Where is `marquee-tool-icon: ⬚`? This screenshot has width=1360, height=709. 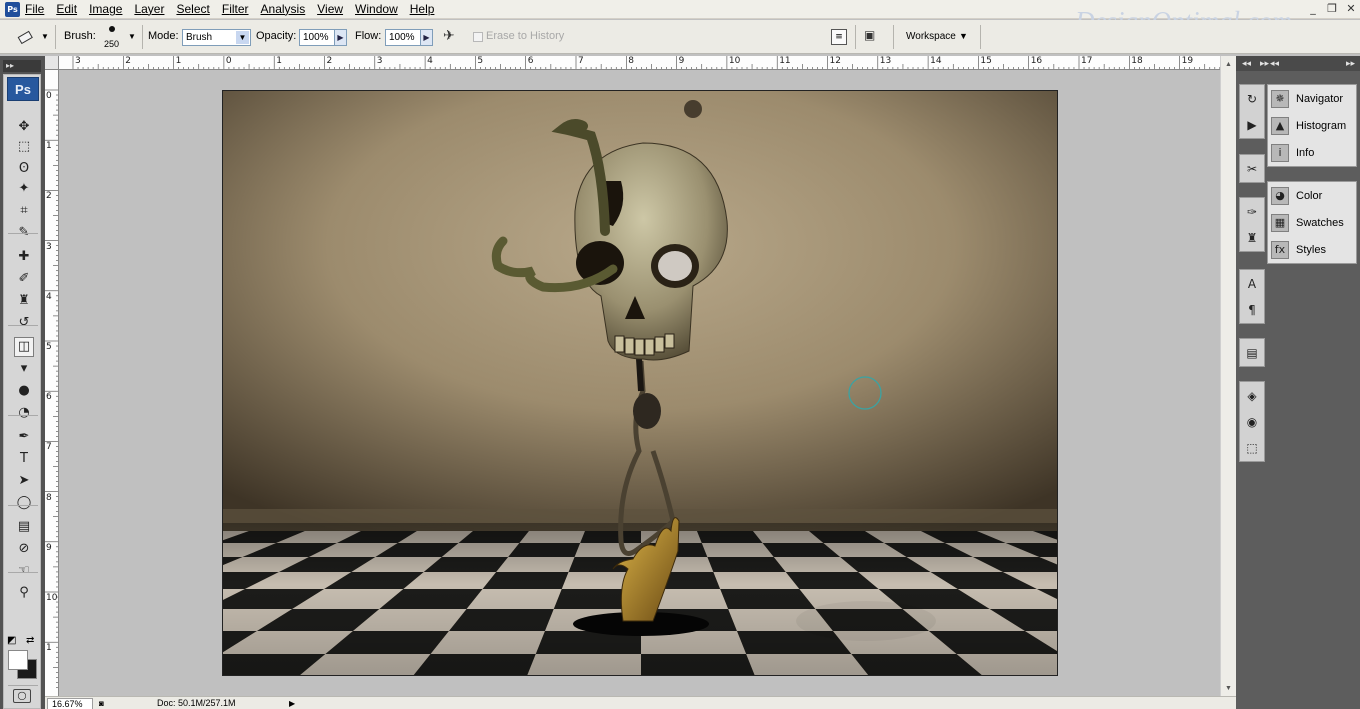 marquee-tool-icon: ⬚ is located at coordinates (24, 147).